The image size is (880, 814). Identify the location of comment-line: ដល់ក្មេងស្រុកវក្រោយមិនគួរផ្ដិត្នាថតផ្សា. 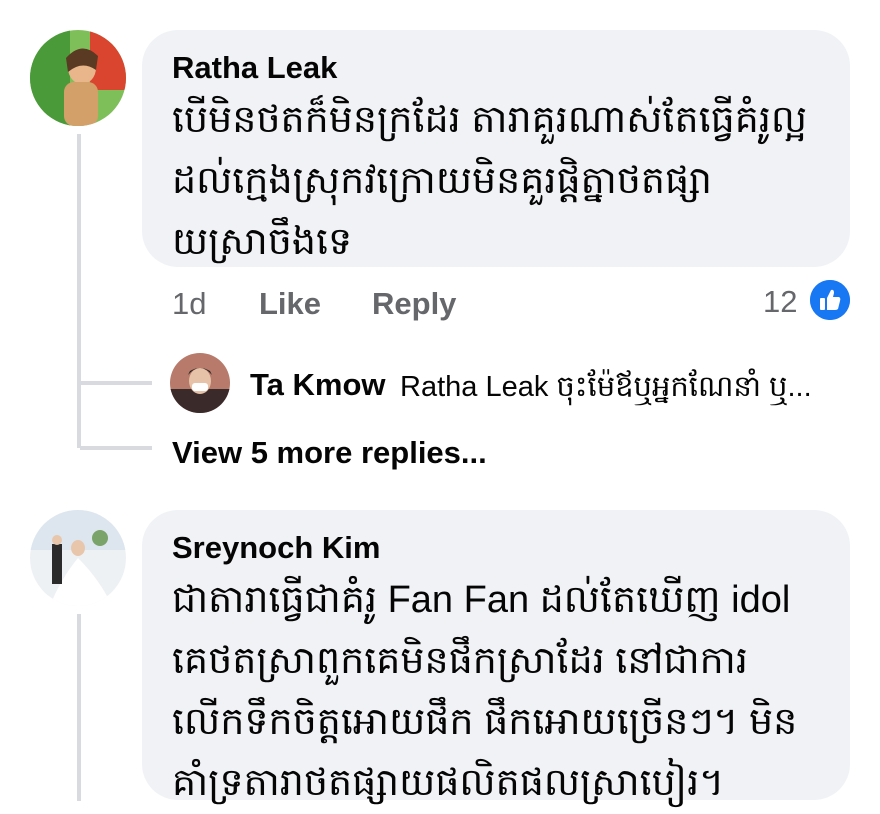
(442, 181).